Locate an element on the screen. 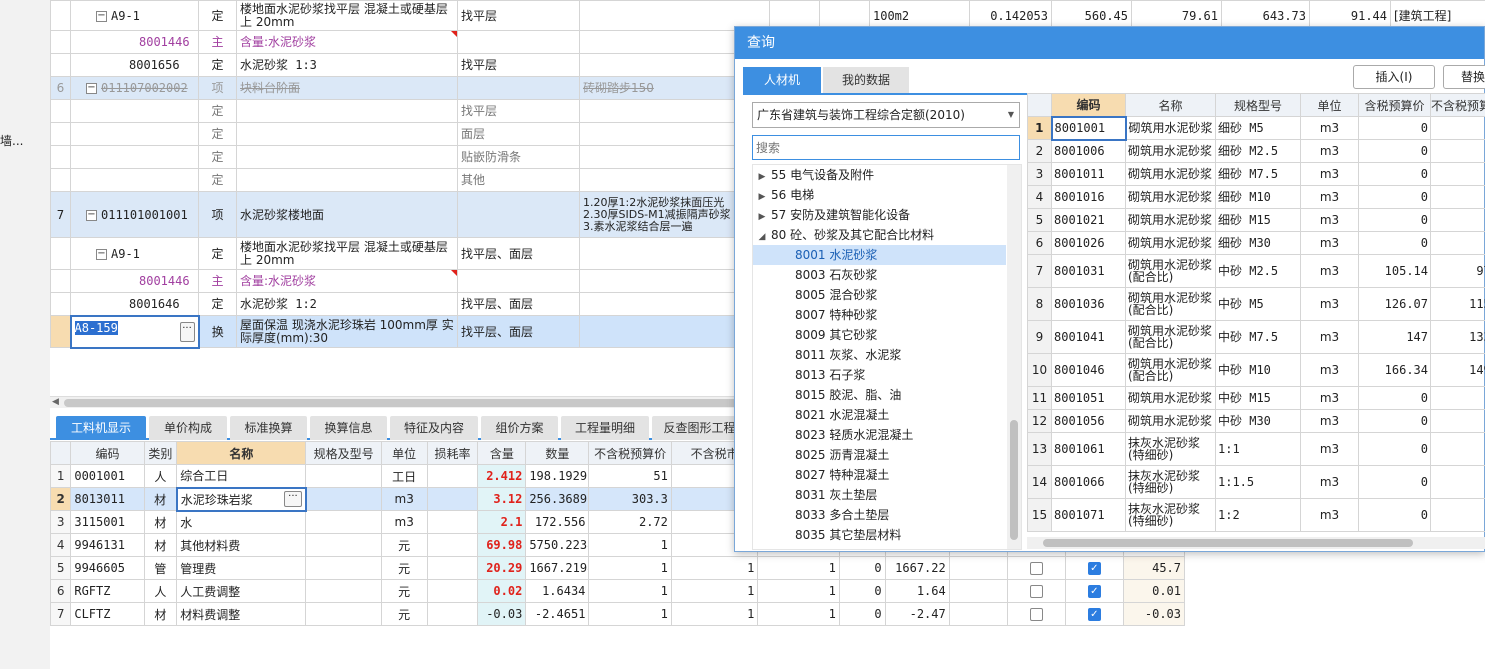 The image size is (1485, 669). table-row: 4 8001016 砌筑用水泥砂浆 细砂 M10 m3 0 is located at coordinates (1256, 197).